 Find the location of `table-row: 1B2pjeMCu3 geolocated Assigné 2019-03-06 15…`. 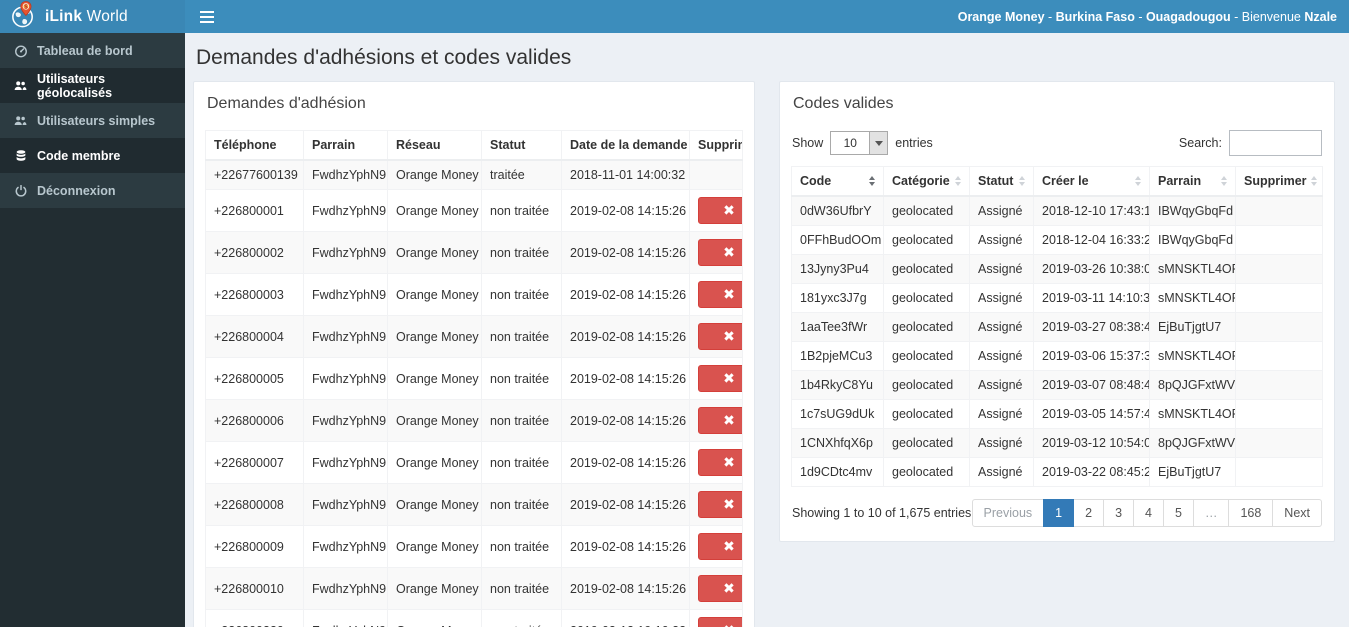

table-row: 1B2pjeMCu3 geolocated Assigné 2019-03-06 15… is located at coordinates (1057, 356).